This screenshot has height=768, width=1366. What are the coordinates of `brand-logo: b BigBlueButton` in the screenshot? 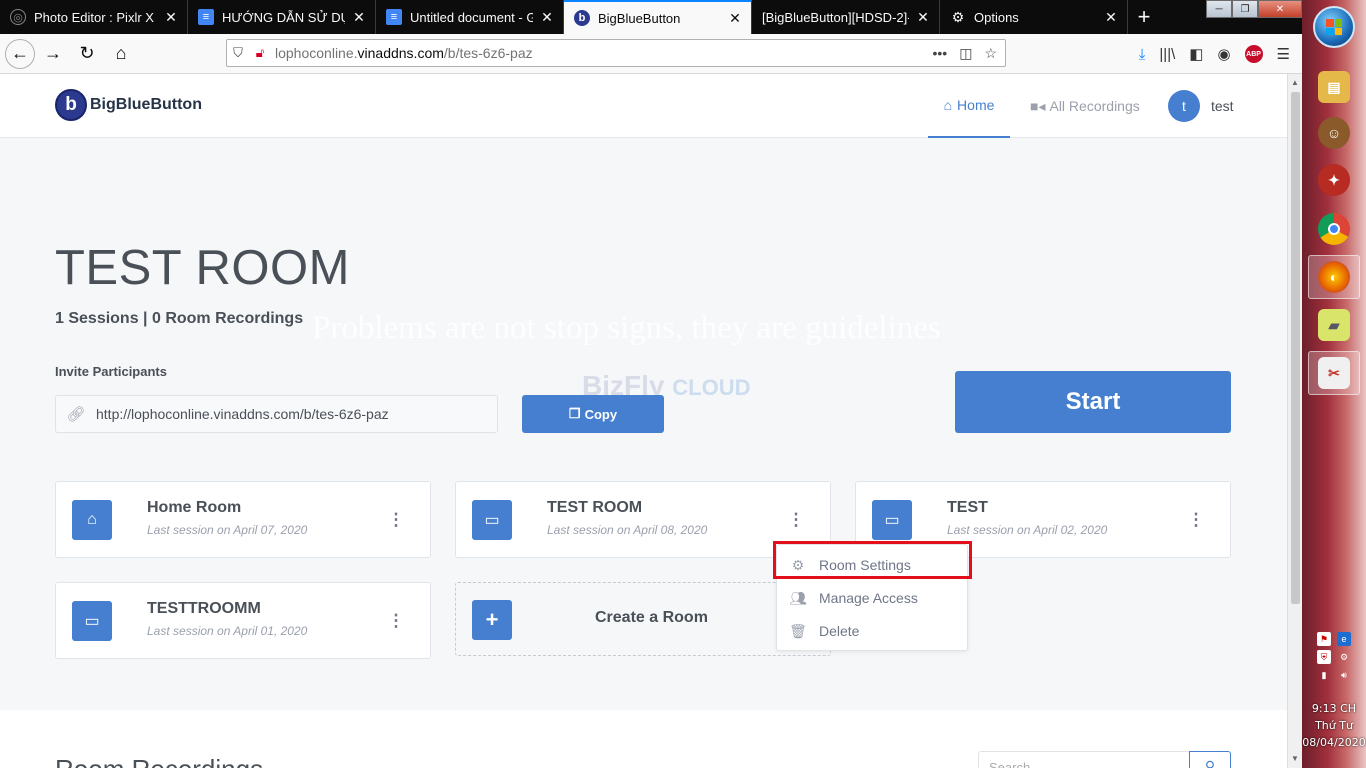 It's located at (128, 105).